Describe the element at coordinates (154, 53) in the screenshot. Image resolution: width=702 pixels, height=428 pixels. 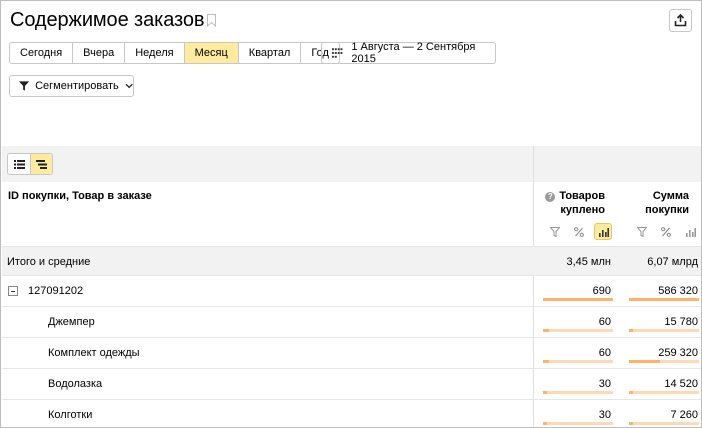
I see `period-week-button: Неделя` at that location.